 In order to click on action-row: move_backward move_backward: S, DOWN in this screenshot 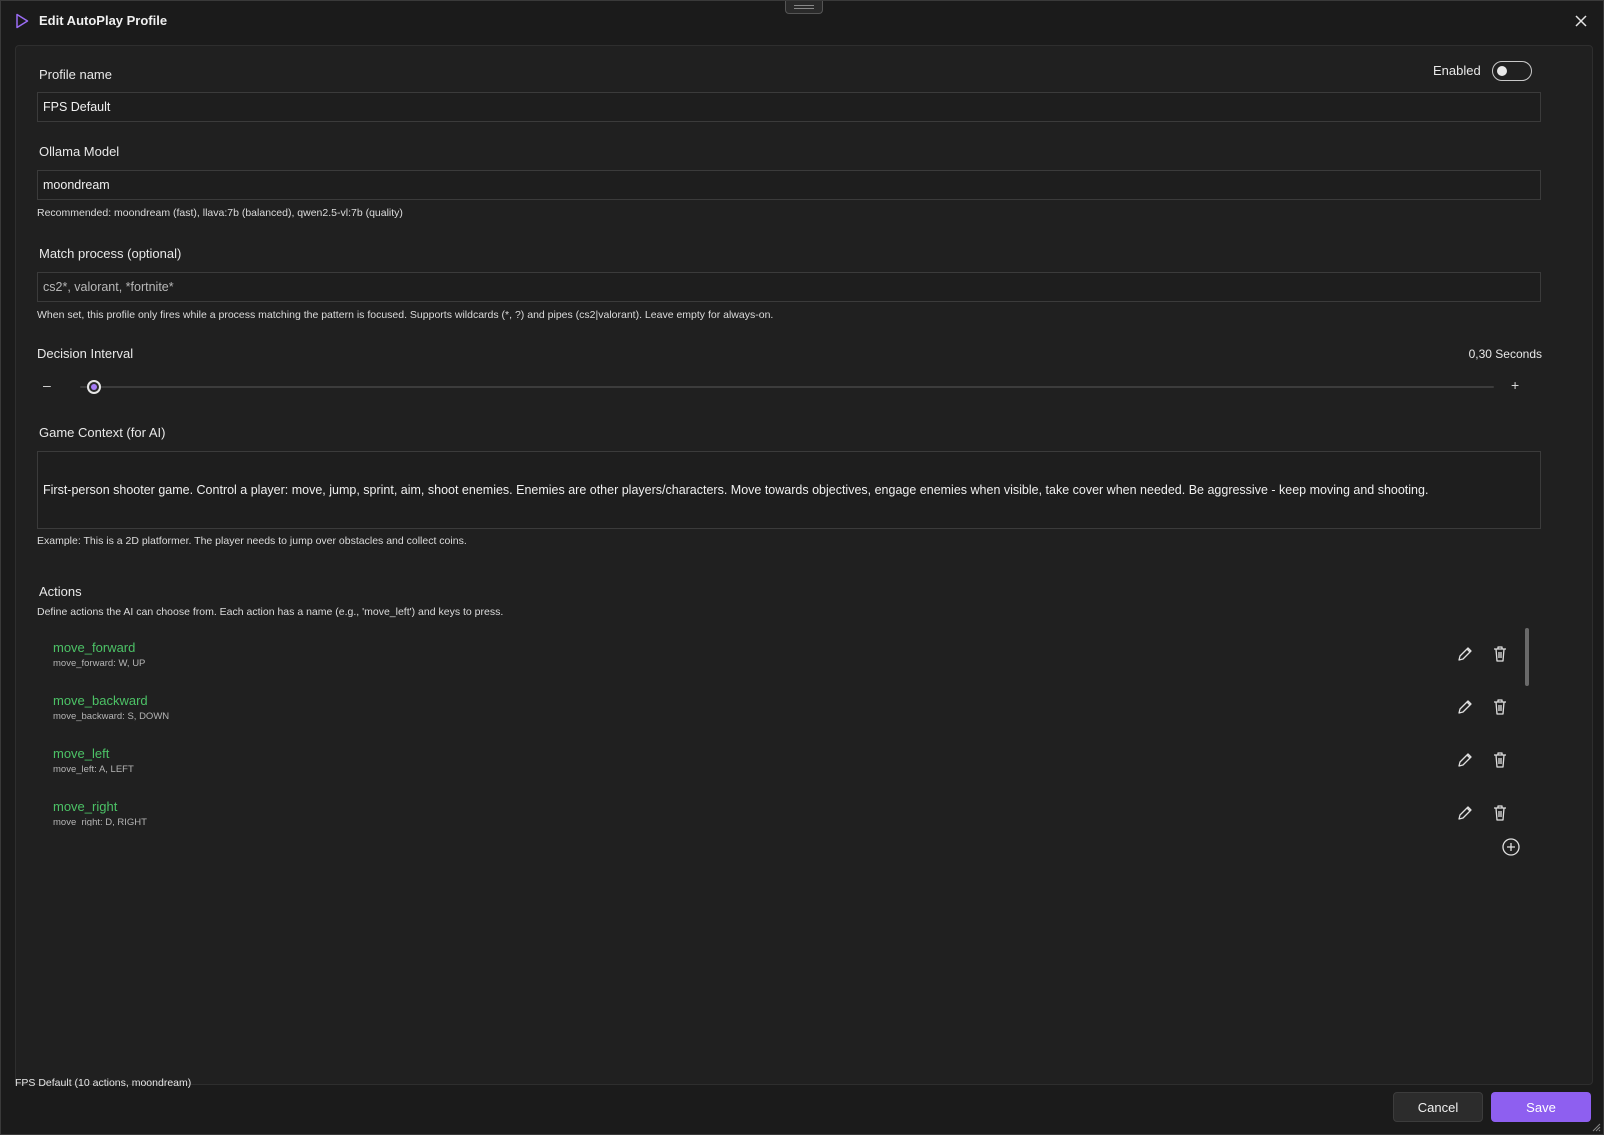, I will do `click(777, 707)`.